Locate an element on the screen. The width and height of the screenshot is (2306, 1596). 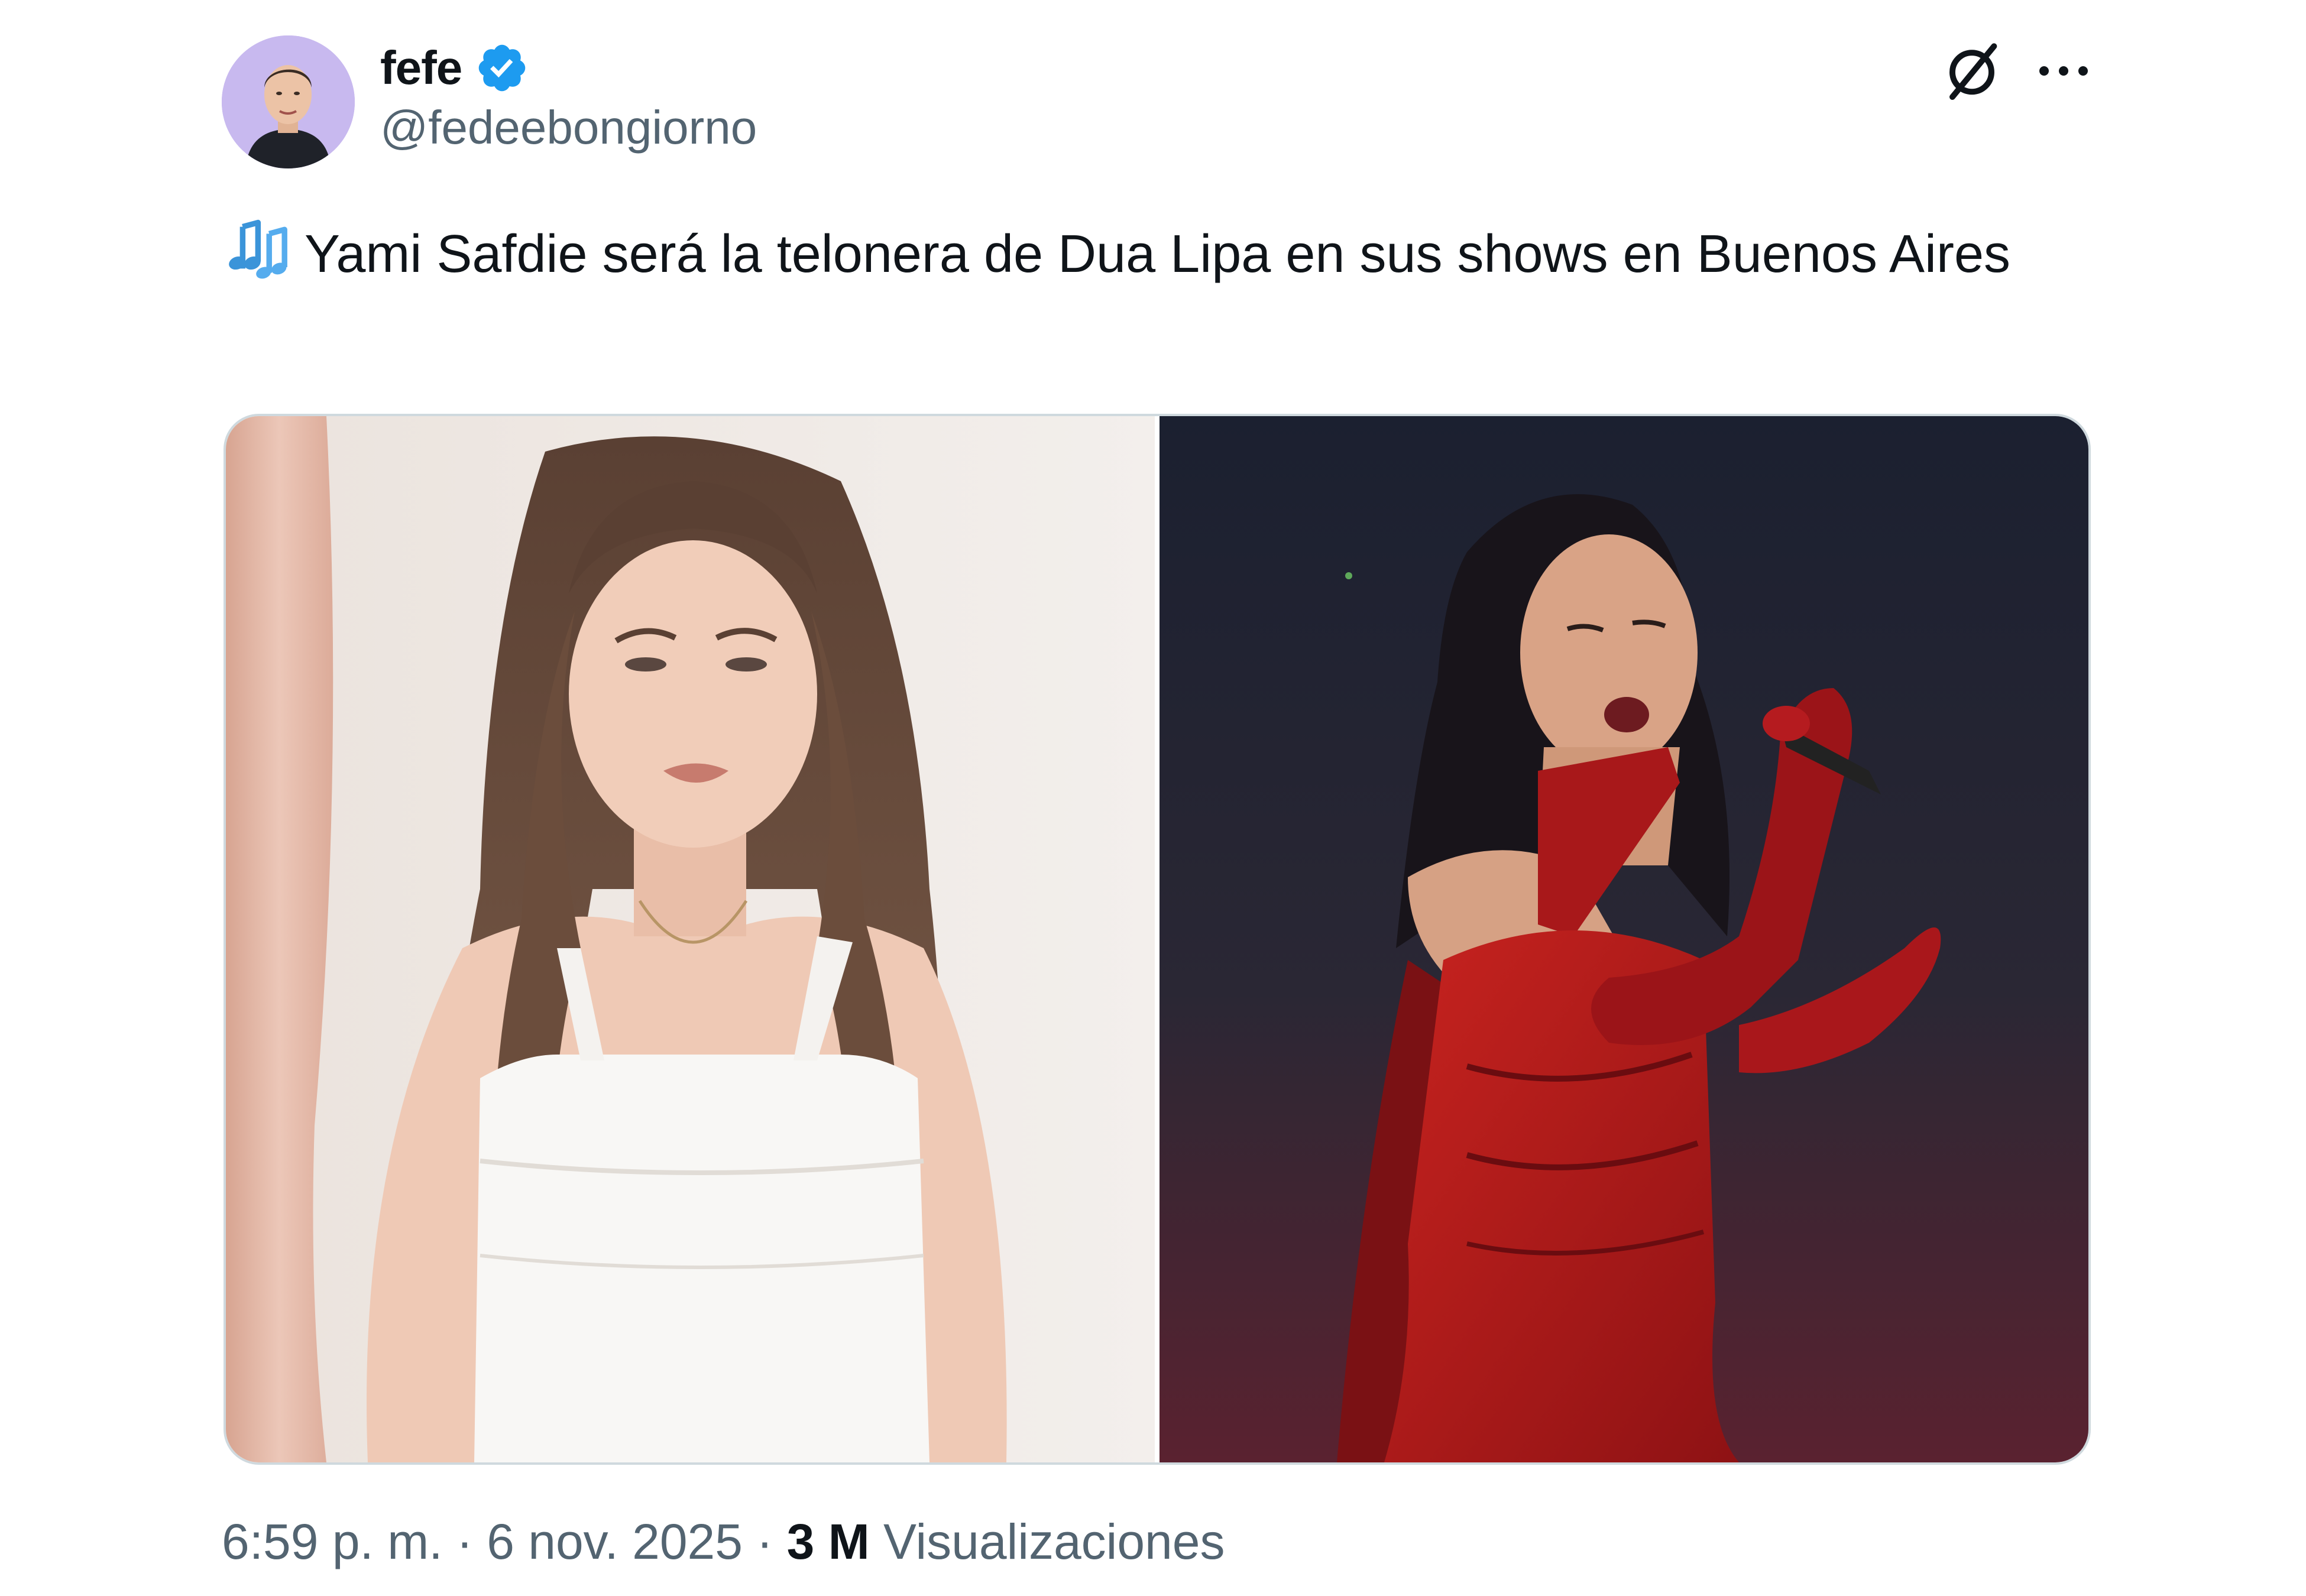
avatar-photo is located at coordinates (288, 102).